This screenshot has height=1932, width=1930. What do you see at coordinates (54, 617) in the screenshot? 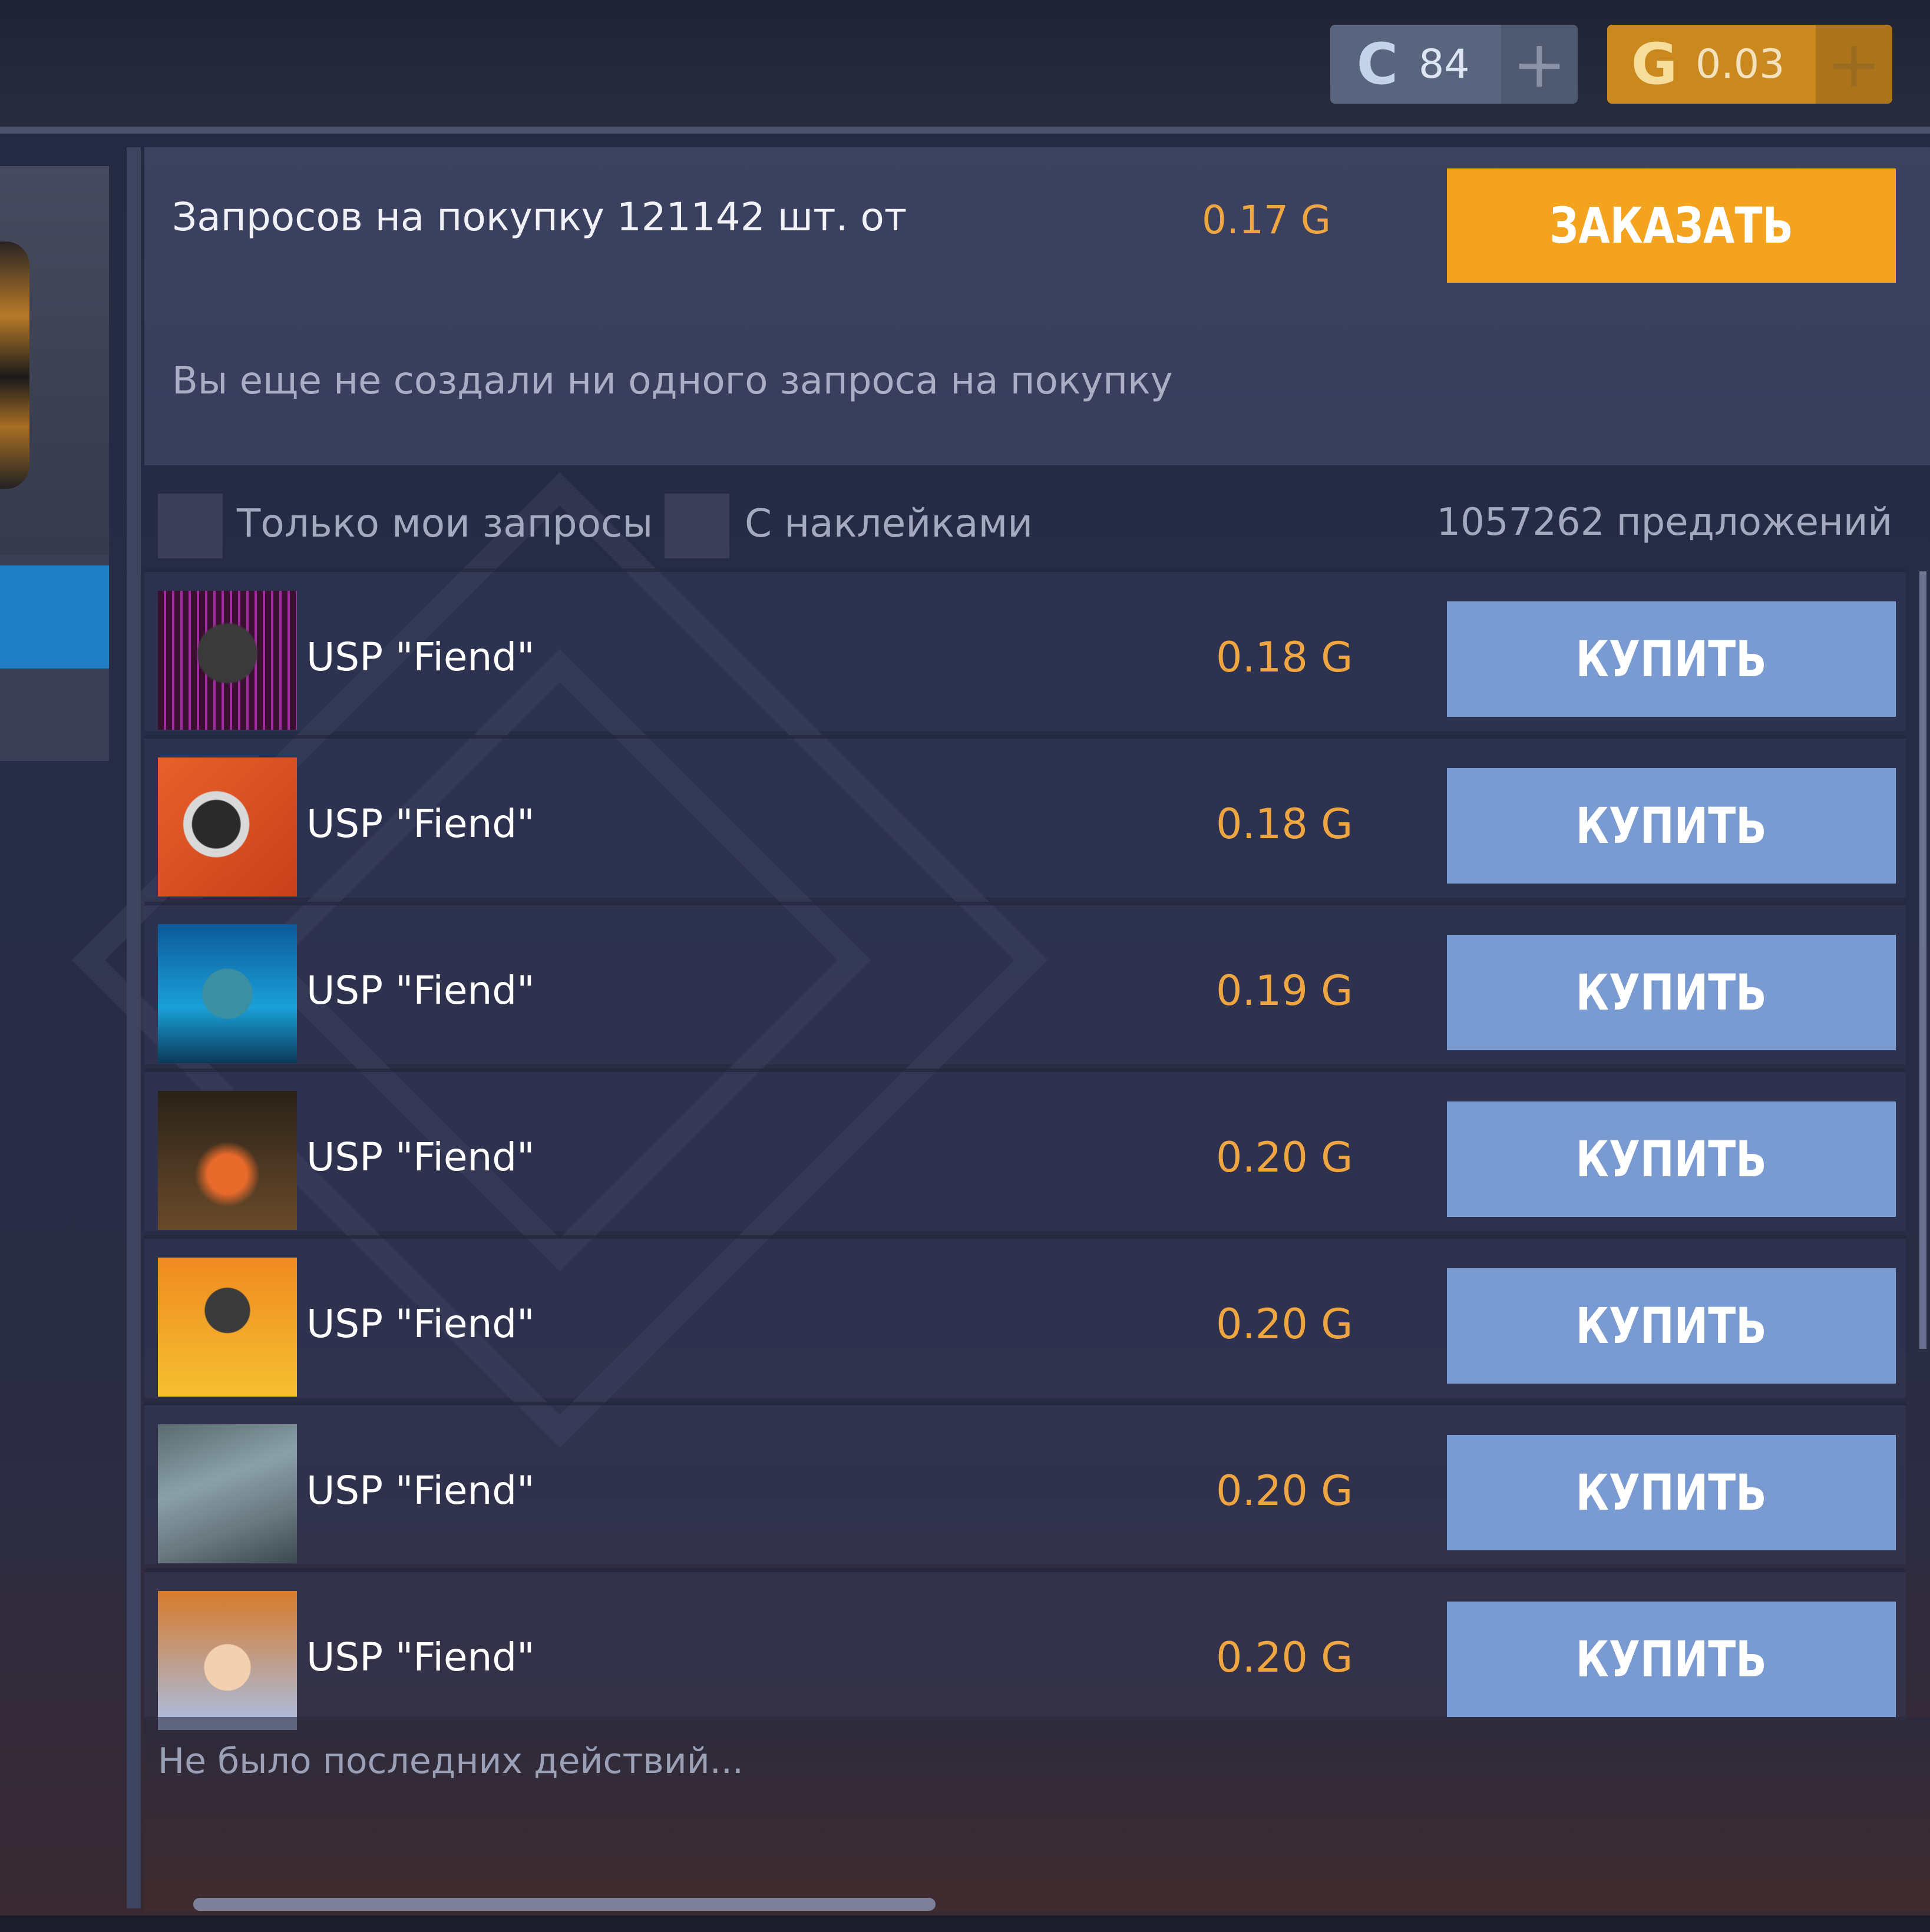
I see `item-preview-tab` at bounding box center [54, 617].